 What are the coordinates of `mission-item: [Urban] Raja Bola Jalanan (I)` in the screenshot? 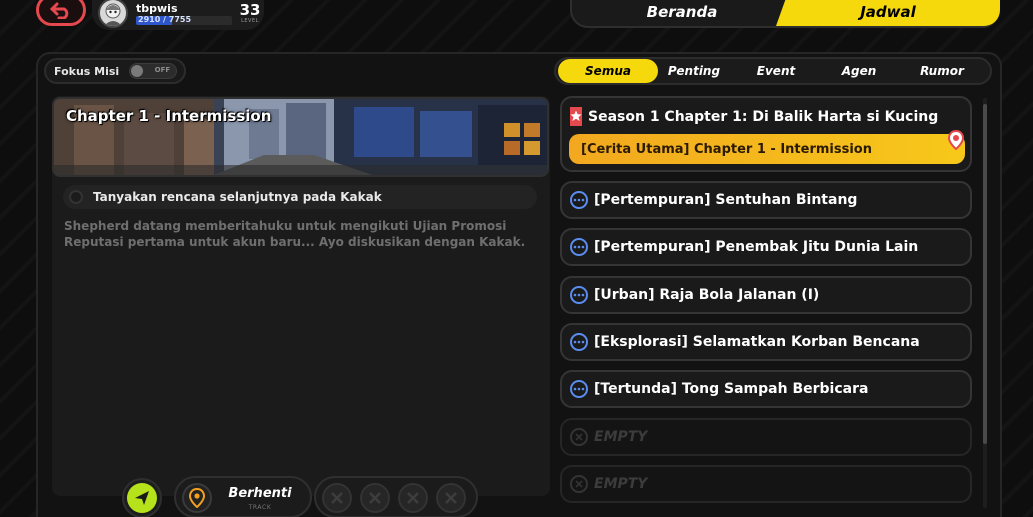 It's located at (766, 295).